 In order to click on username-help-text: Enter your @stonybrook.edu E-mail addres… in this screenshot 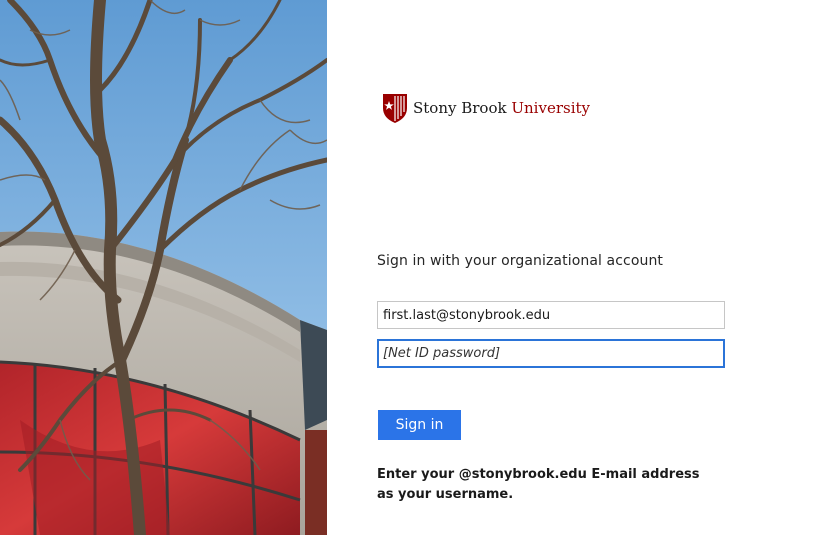, I will do `click(538, 484)`.